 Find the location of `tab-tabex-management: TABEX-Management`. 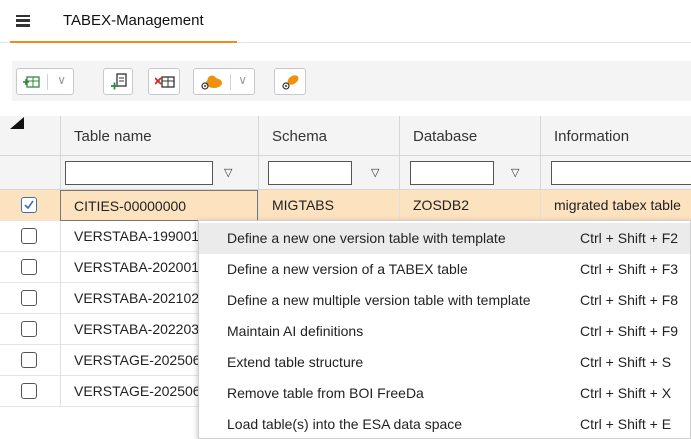

tab-tabex-management: TABEX-Management is located at coordinates (123, 21).